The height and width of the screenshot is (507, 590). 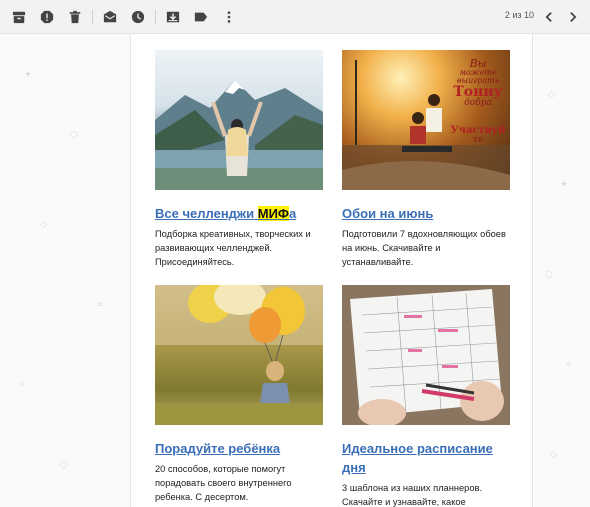 I want to click on move-to-button, so click(x=173, y=17).